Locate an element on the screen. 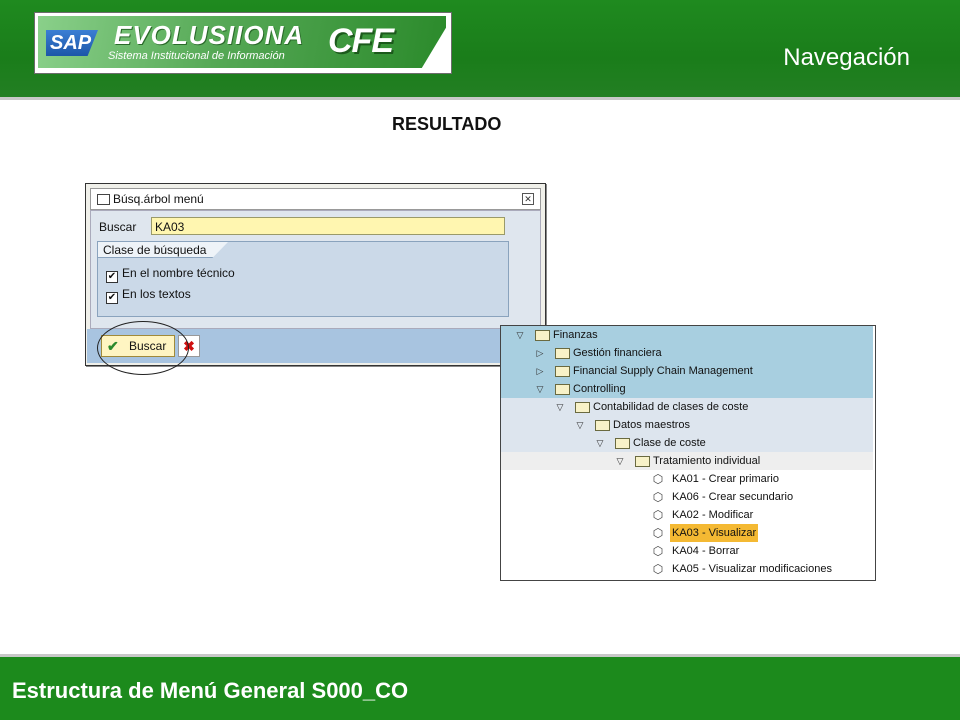  option-technical-name: ✔ En el nombre técnico is located at coordinates (170, 274).